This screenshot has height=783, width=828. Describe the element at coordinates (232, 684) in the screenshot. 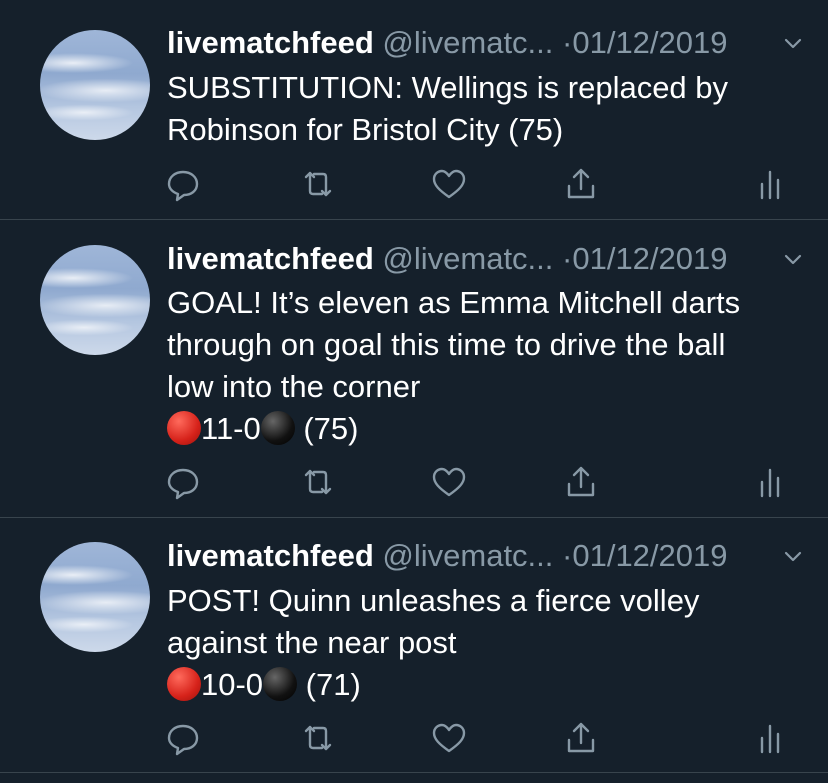

I see `score-text: 10-0` at that location.